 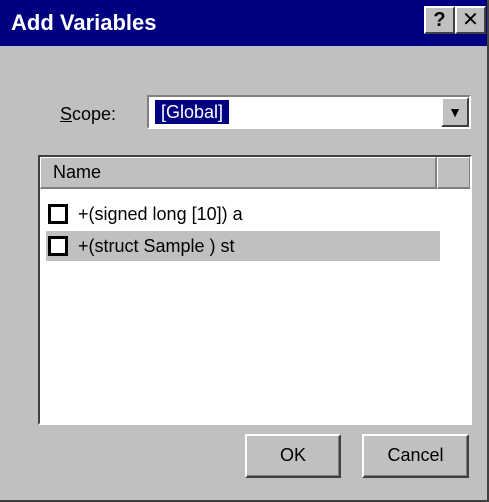 I want to click on title-bar: Add Variables ? ✕, so click(x=243, y=23).